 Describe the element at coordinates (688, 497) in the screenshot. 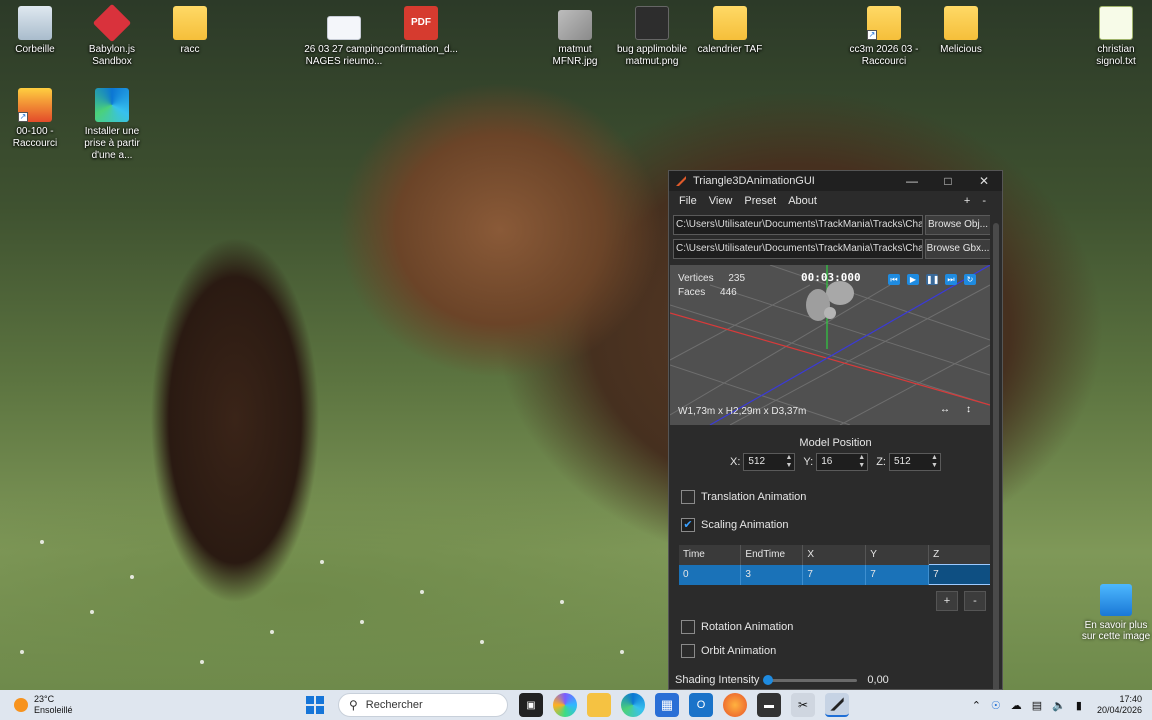

I see `translation-checkbox` at that location.